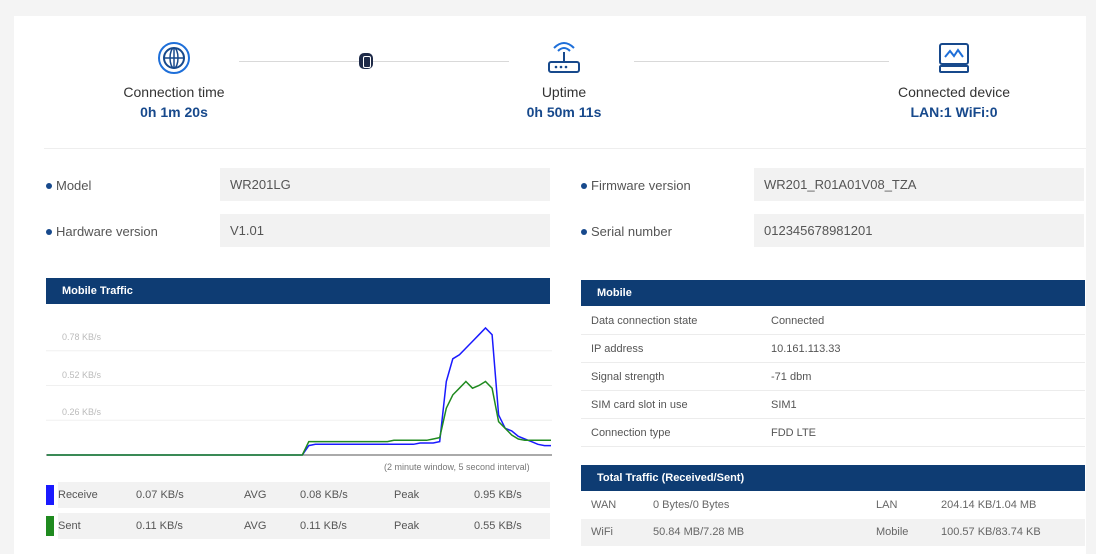  Describe the element at coordinates (299, 418) in the screenshot. I see `series-line-sent` at that location.